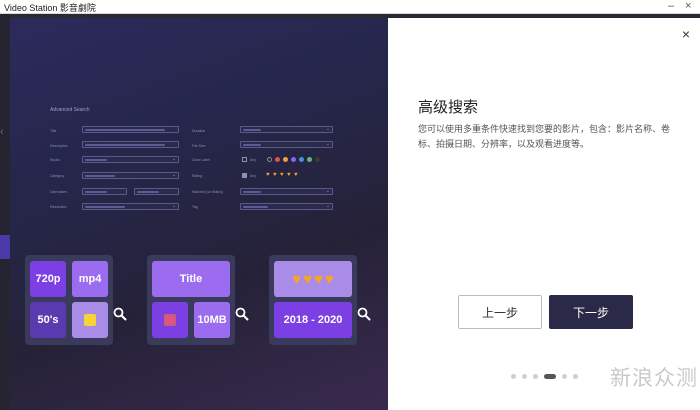 The width and height of the screenshot is (700, 410). Describe the element at coordinates (688, 6) in the screenshot. I see `window-close-button: ×` at that location.